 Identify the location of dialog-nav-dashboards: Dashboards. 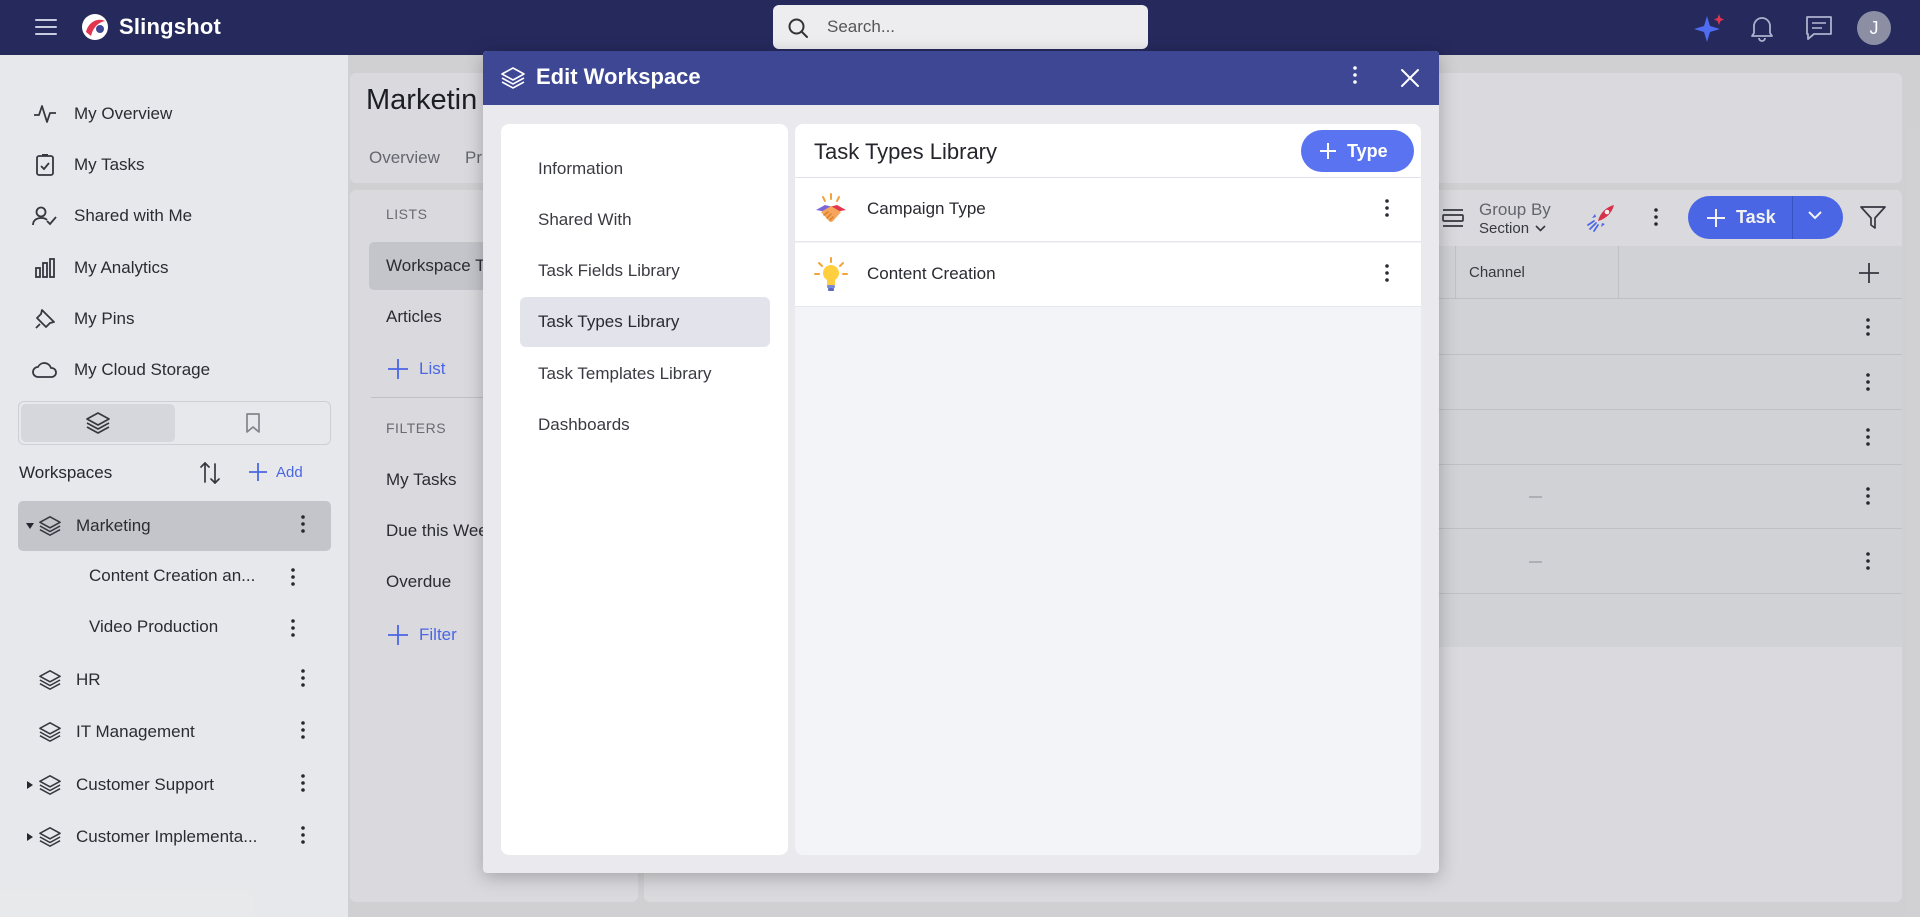
(645, 425).